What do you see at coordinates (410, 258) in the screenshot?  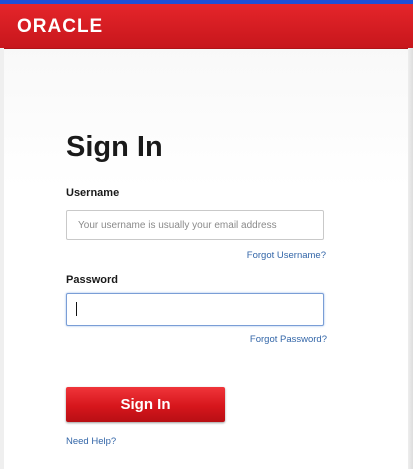 I see `right-edge-shade` at bounding box center [410, 258].